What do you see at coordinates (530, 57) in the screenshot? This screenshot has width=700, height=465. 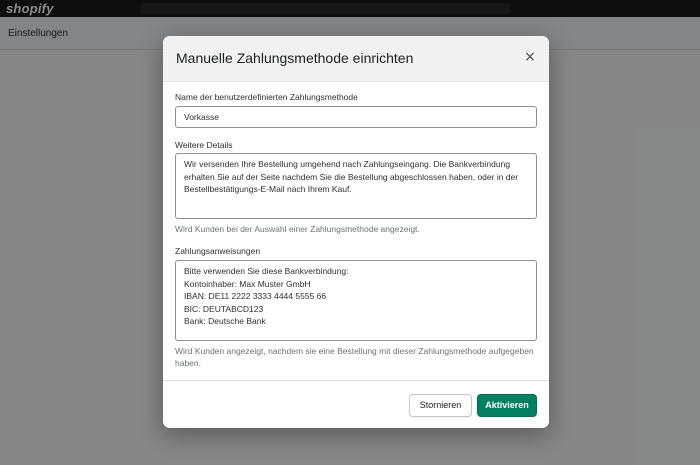 I see `close-icon: ×` at bounding box center [530, 57].